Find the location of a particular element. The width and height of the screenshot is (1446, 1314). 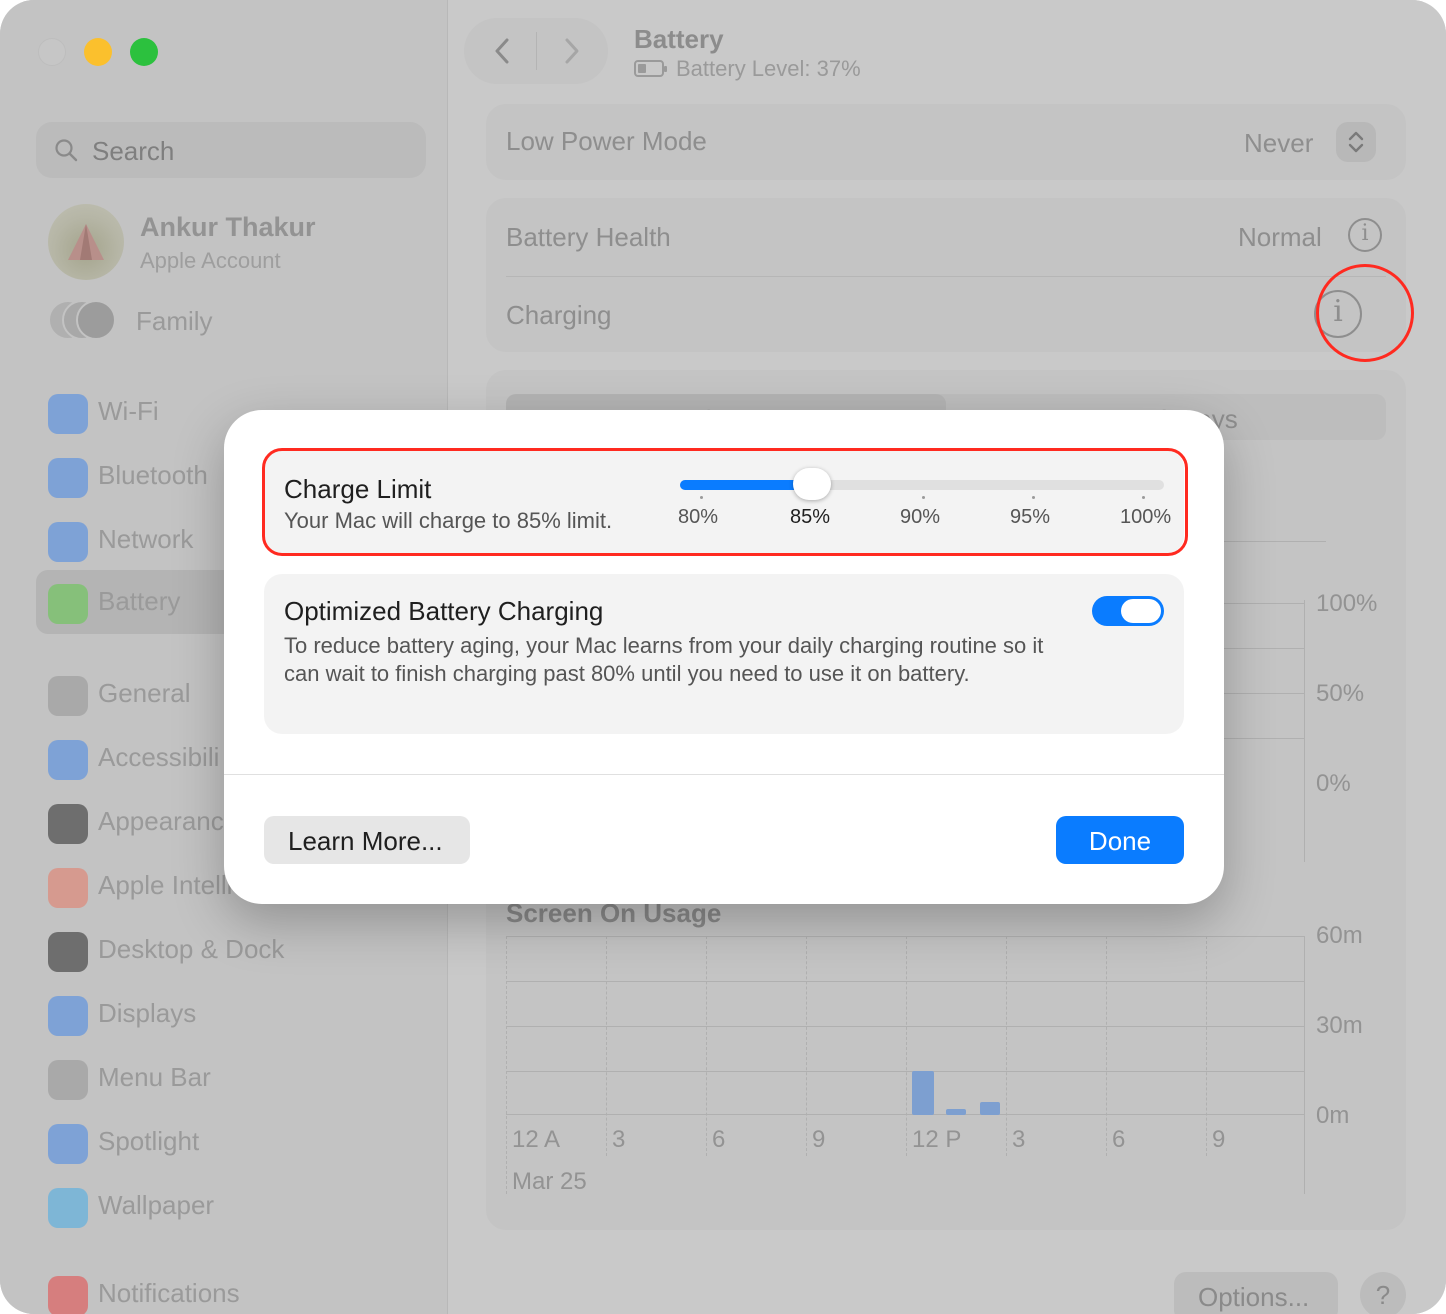

x-axis-label: 9 is located at coordinates (1219, 1139).